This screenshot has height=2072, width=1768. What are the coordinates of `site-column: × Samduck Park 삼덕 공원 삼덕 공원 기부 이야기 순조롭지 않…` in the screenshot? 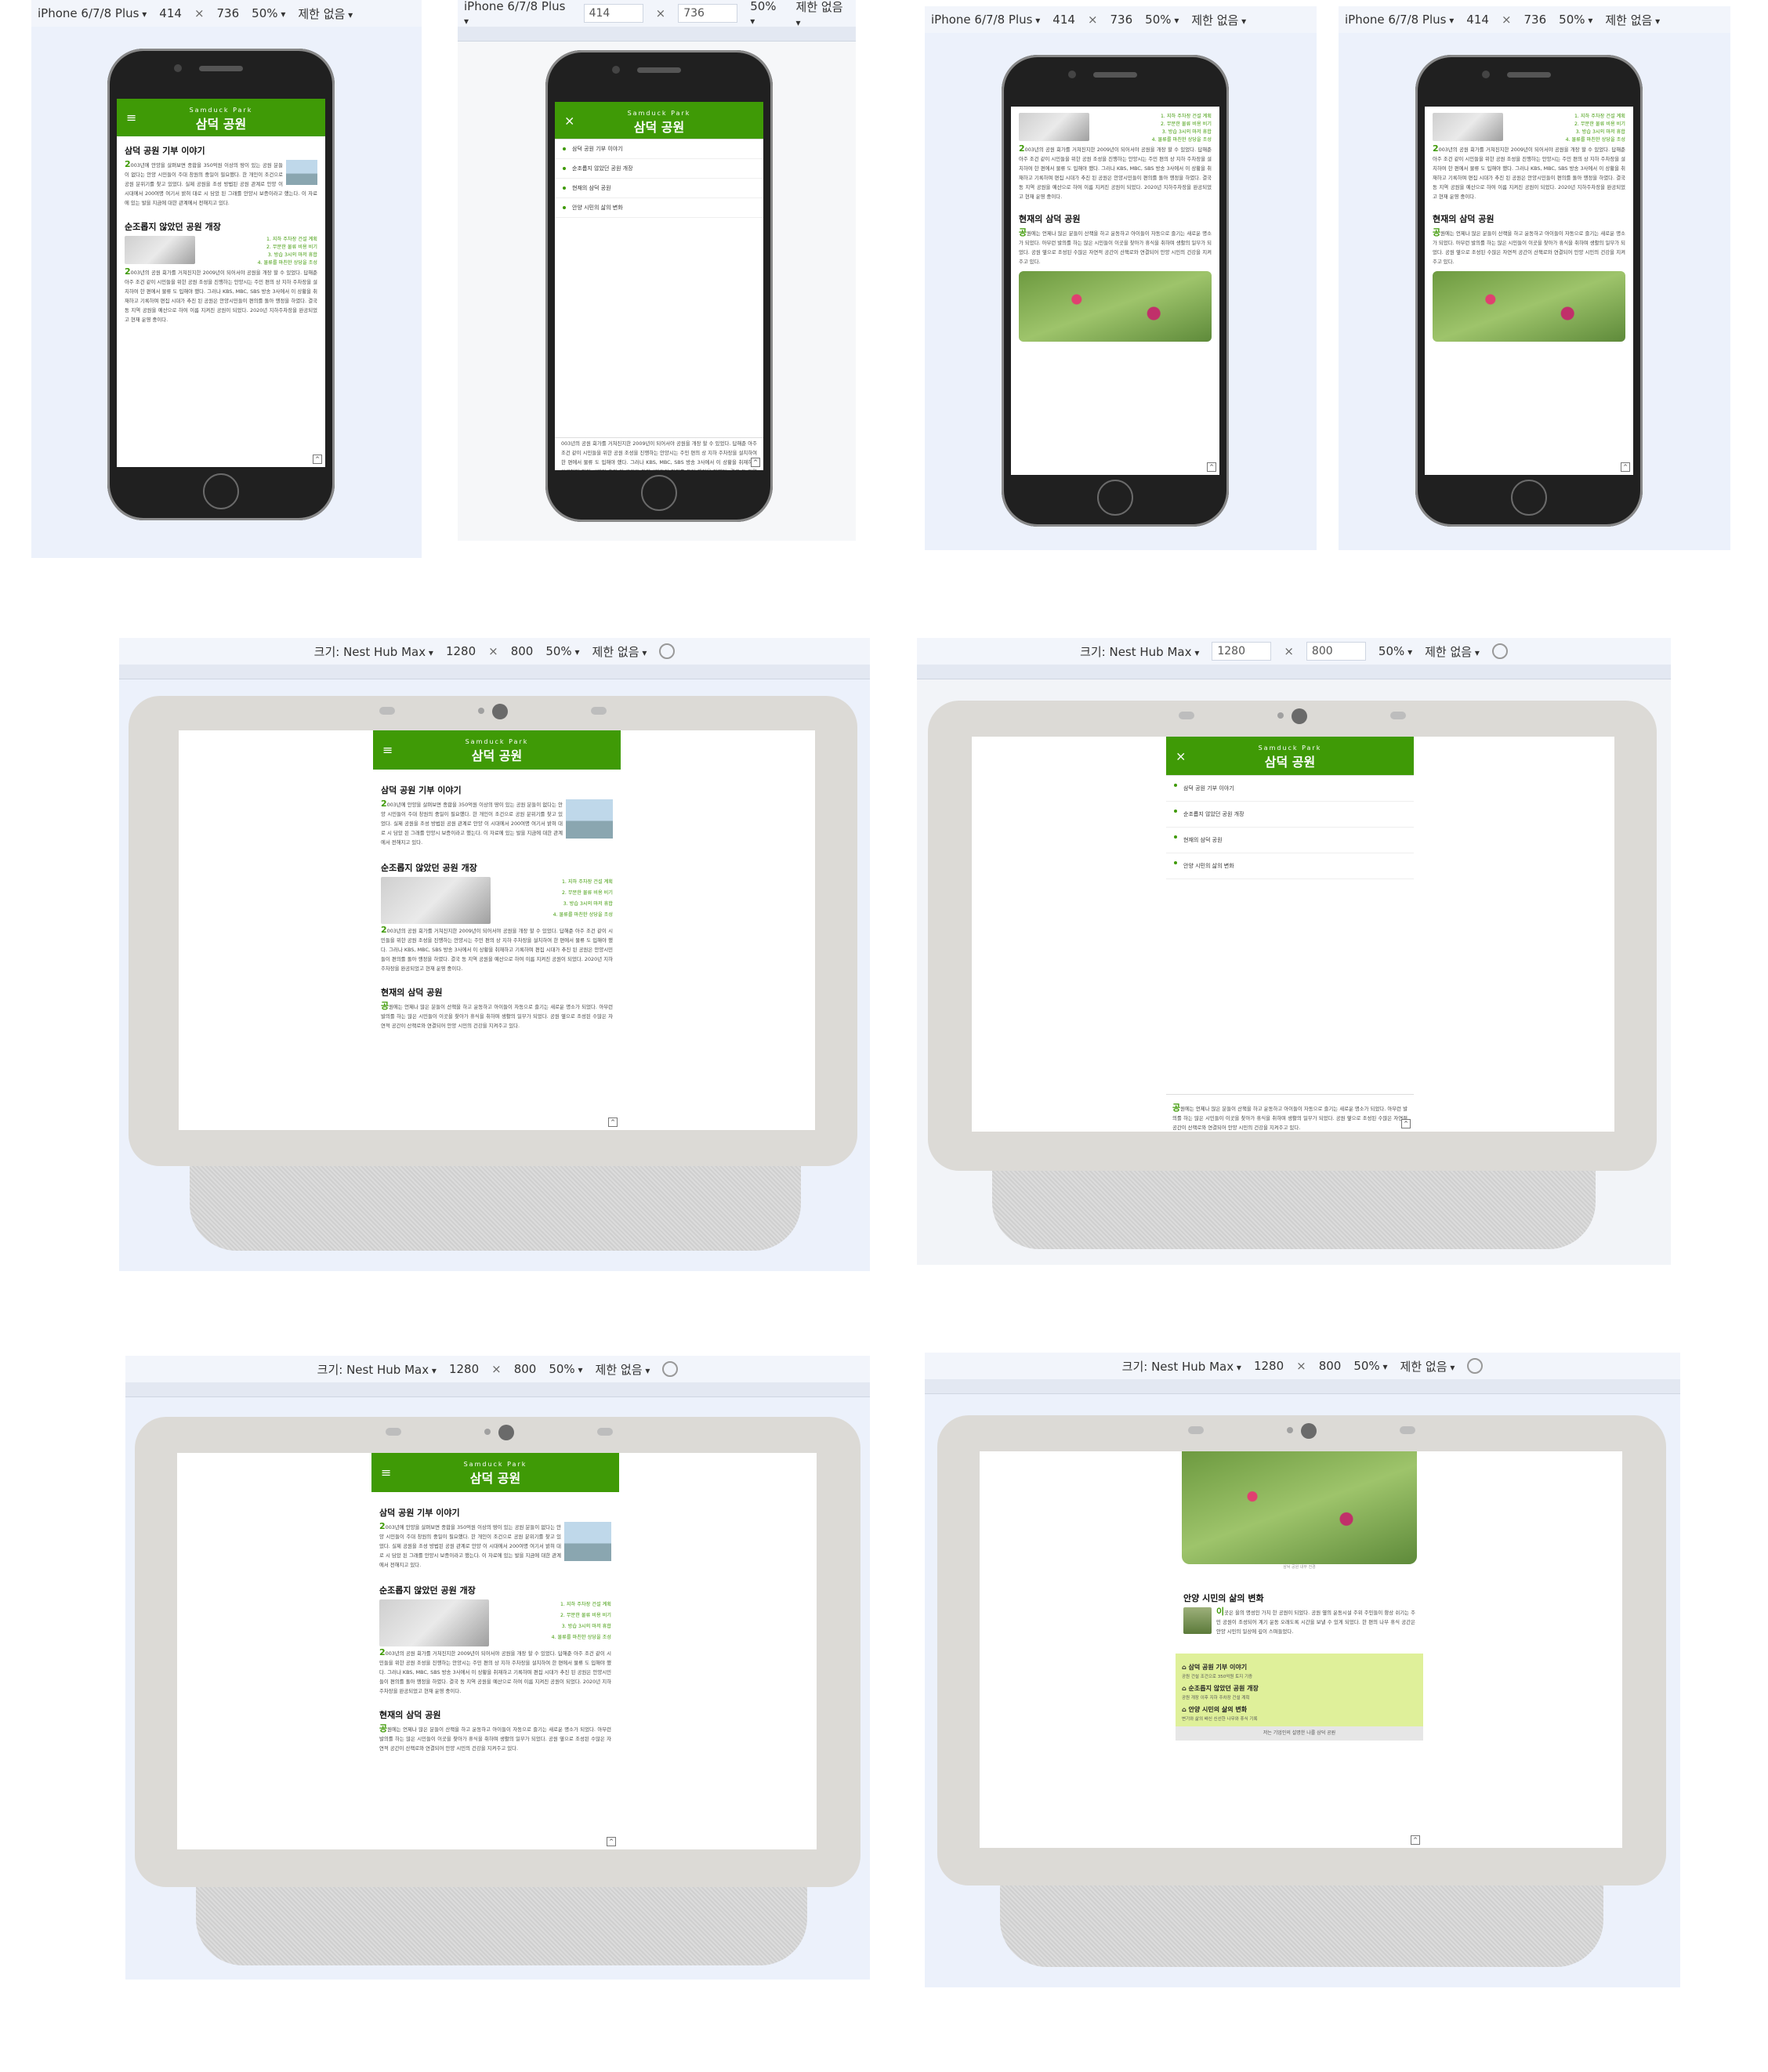 It's located at (1290, 934).